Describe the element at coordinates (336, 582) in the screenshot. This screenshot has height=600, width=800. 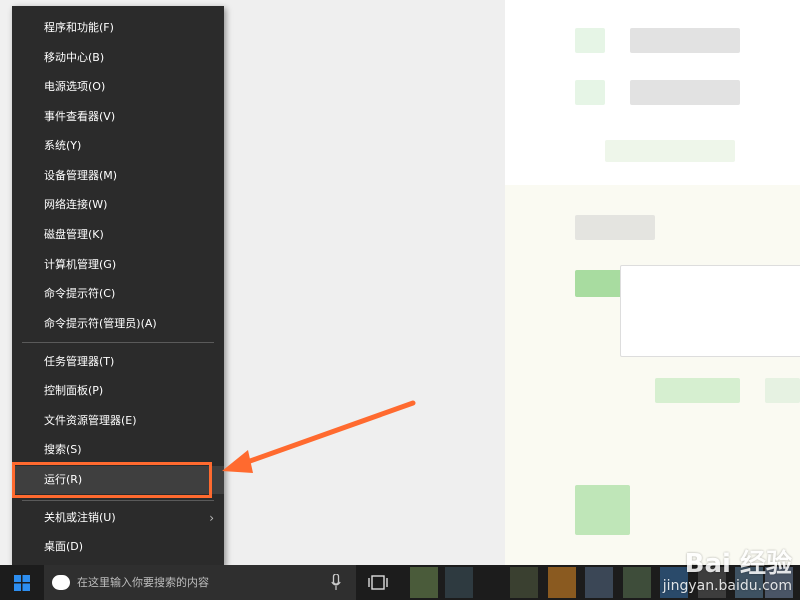
I see `microphone-icon` at that location.